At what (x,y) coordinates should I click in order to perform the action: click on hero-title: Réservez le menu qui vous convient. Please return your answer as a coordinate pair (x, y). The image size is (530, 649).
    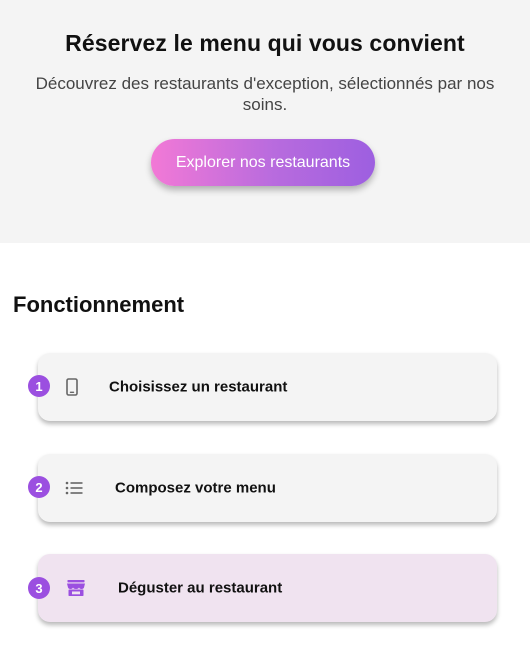
    Looking at the image, I should click on (265, 43).